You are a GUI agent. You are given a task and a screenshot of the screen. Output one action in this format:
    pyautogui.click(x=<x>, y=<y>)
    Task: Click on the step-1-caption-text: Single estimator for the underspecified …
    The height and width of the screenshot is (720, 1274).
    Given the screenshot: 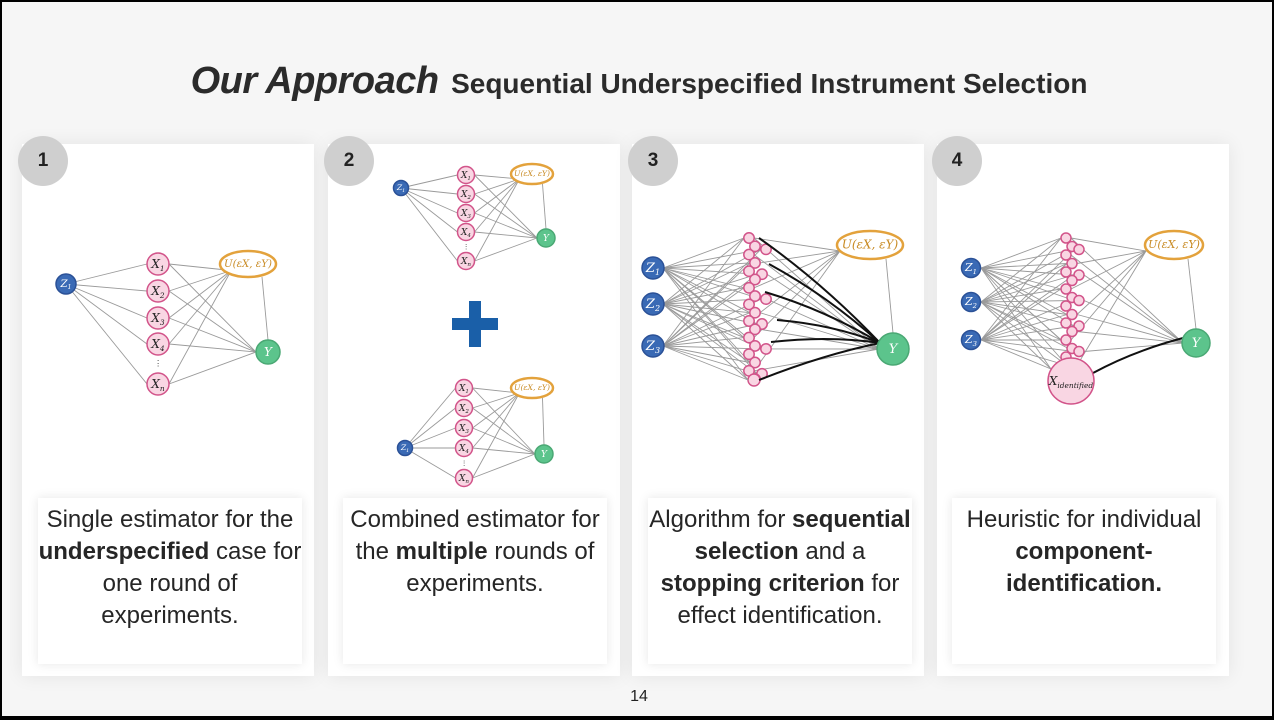 What is the action you would take?
    pyautogui.click(x=170, y=567)
    